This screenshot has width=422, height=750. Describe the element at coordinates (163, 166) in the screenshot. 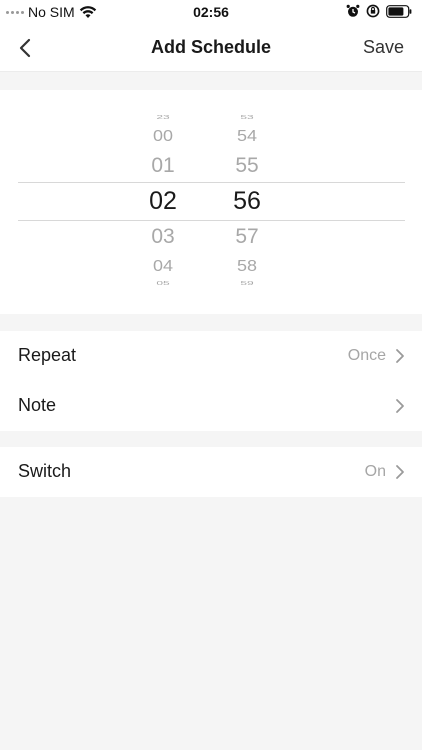

I see `hour-option: 01` at that location.